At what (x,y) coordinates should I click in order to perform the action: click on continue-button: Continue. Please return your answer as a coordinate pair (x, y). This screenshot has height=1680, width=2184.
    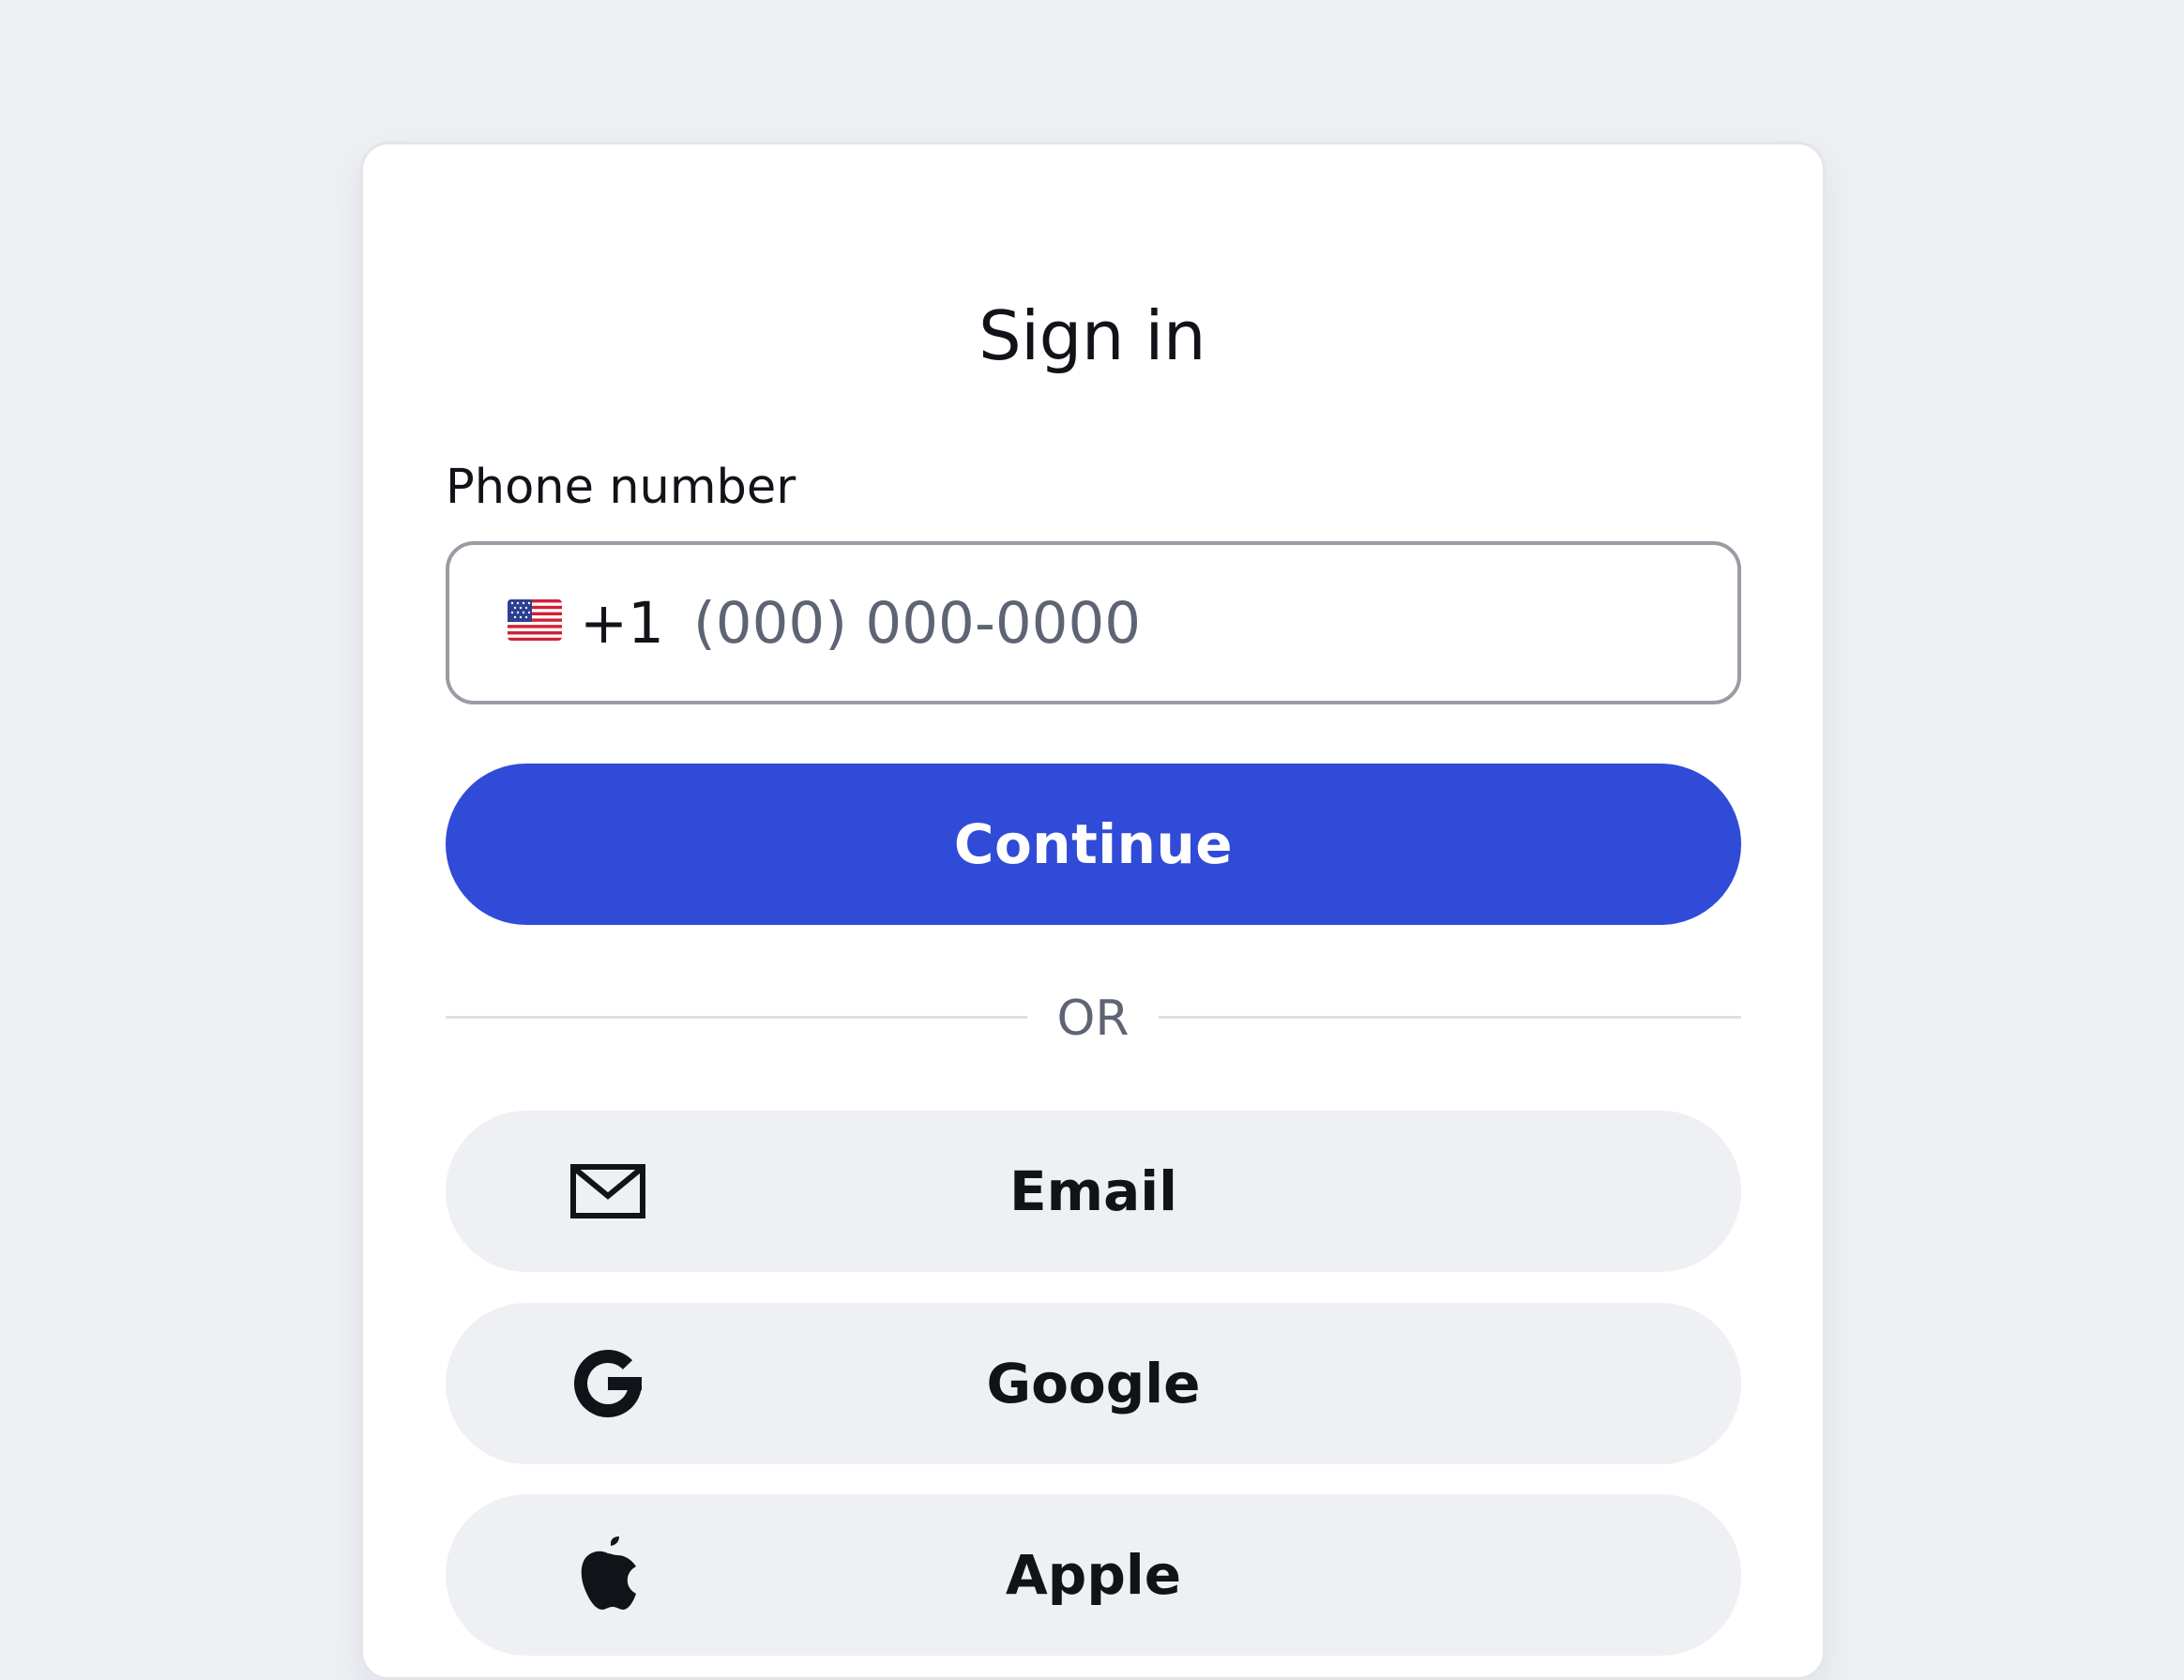
    Looking at the image, I should click on (1093, 844).